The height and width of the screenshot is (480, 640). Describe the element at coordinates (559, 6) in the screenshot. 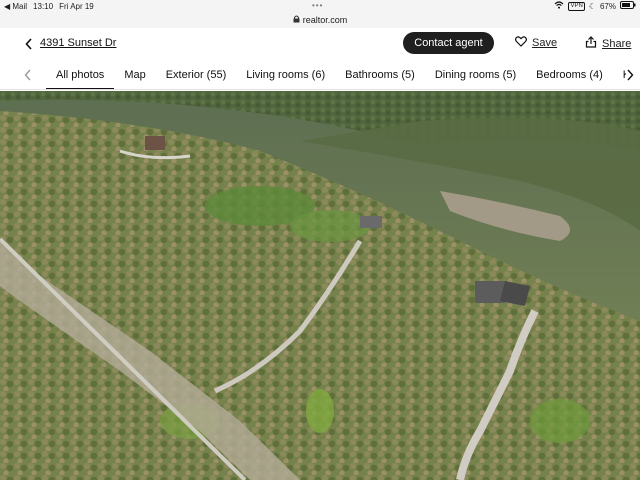

I see `wifi-icon` at that location.